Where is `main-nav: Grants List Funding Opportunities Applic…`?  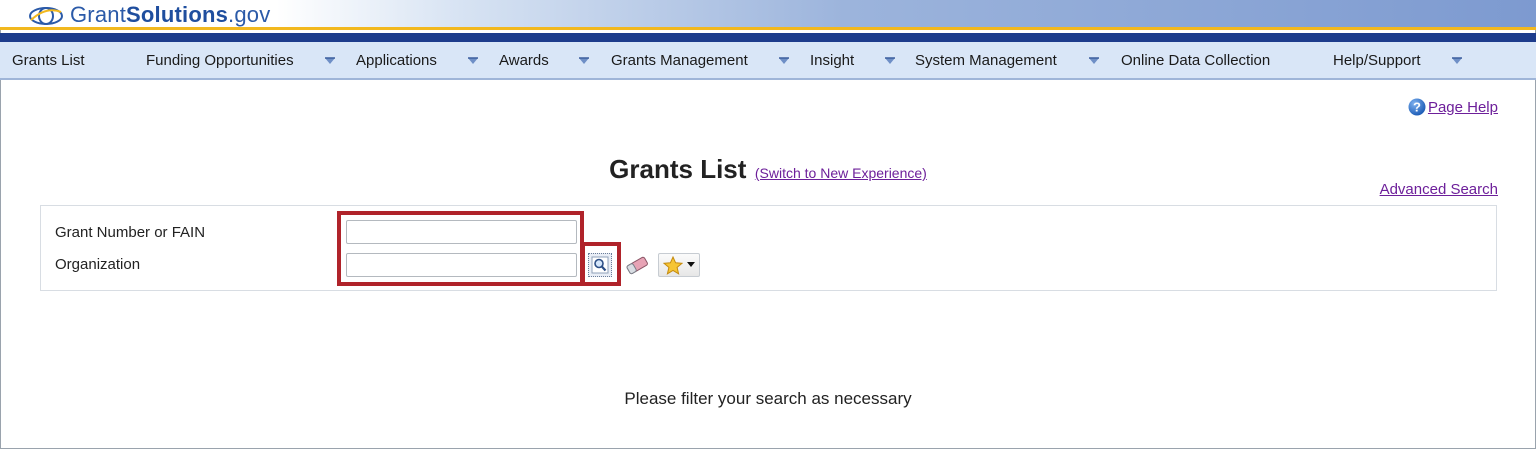
main-nav: Grants List Funding Opportunities Applic… is located at coordinates (768, 61).